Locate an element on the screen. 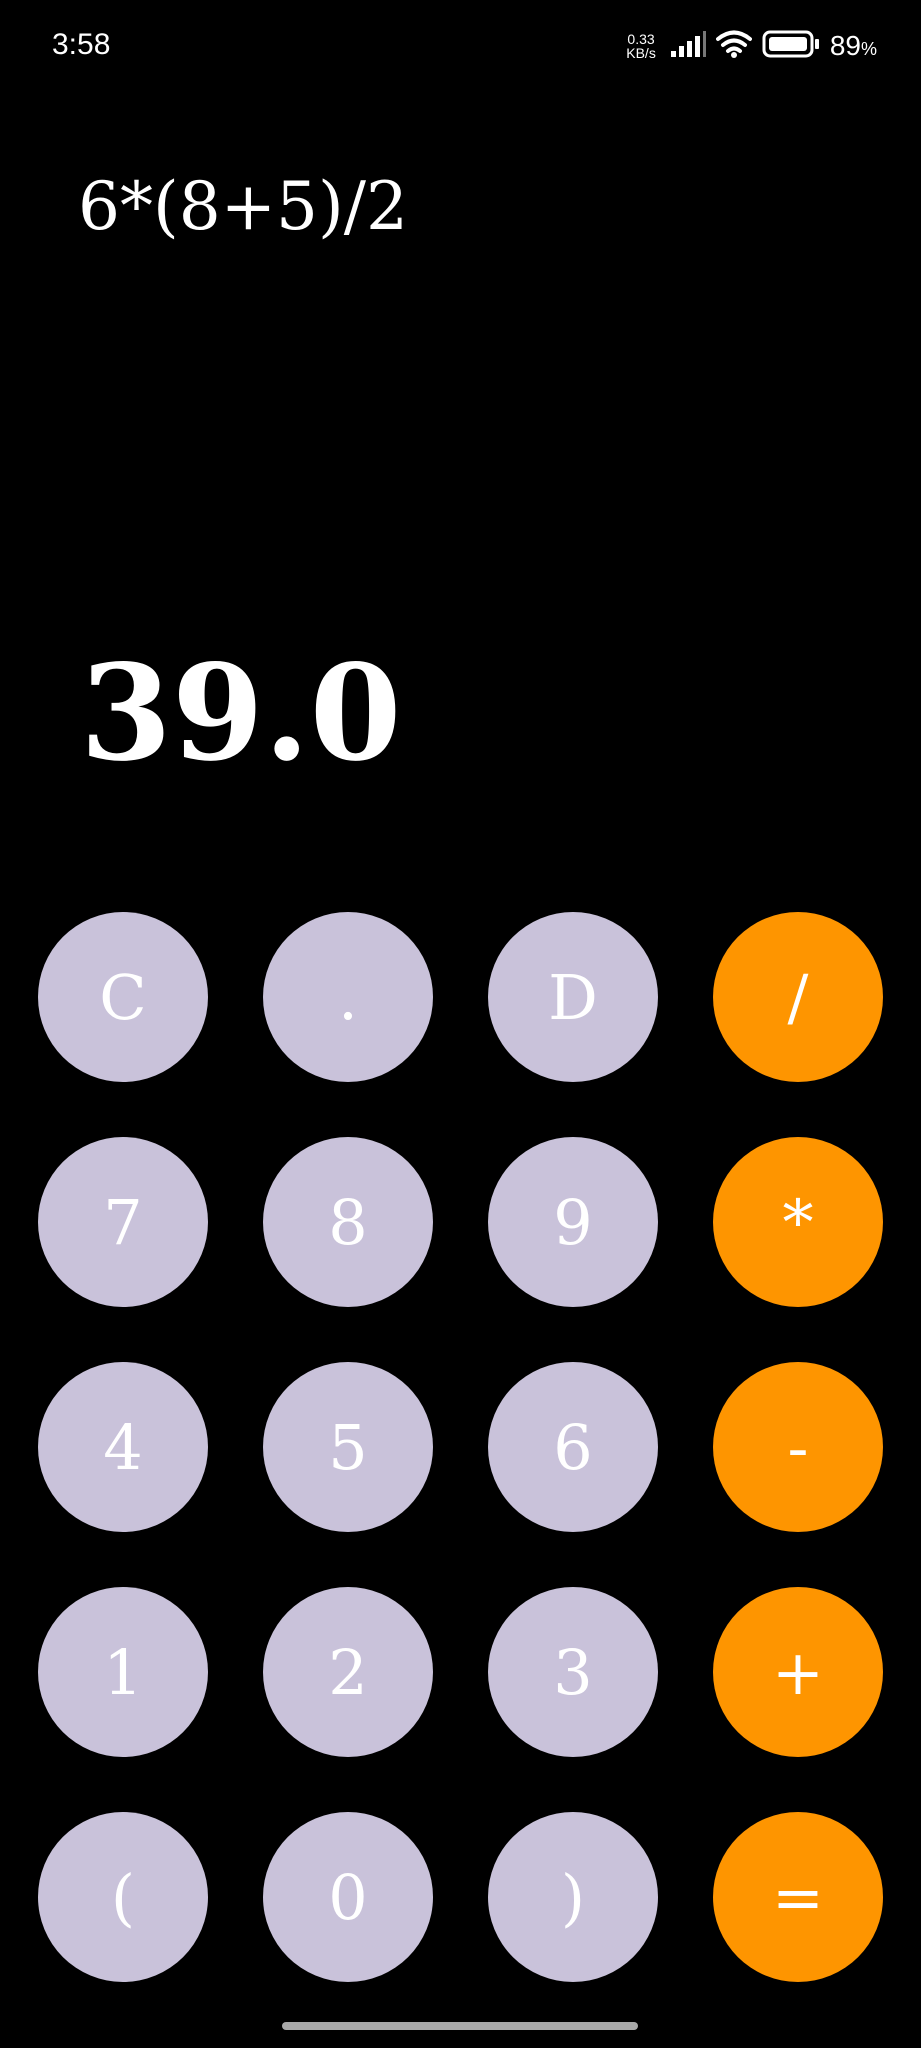 This screenshot has width=921, height=2048. digit-7-button: 7 is located at coordinates (123, 1222).